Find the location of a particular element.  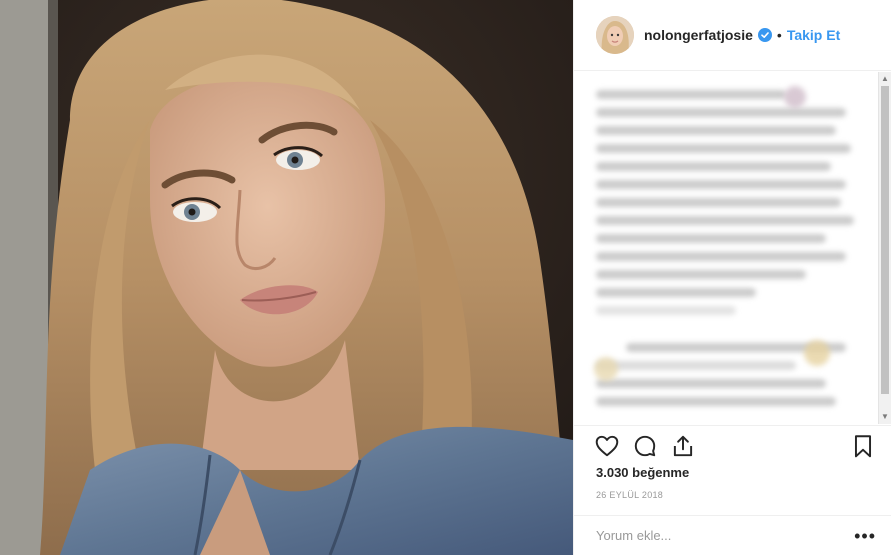

blurred-emoji is located at coordinates (817, 353).